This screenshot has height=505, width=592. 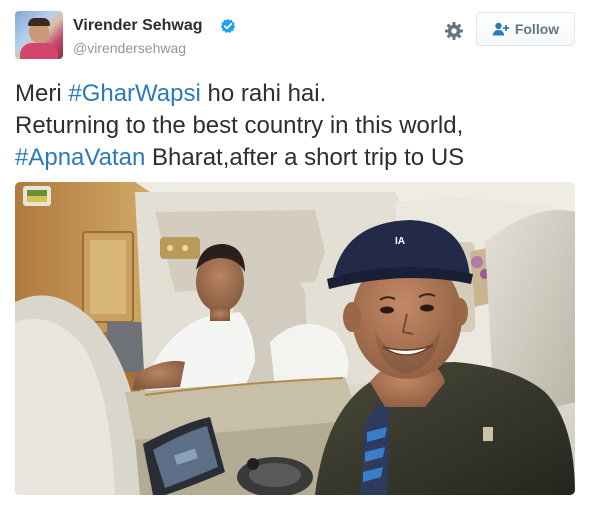 I want to click on svg-text: IA, so click(x=400, y=241).